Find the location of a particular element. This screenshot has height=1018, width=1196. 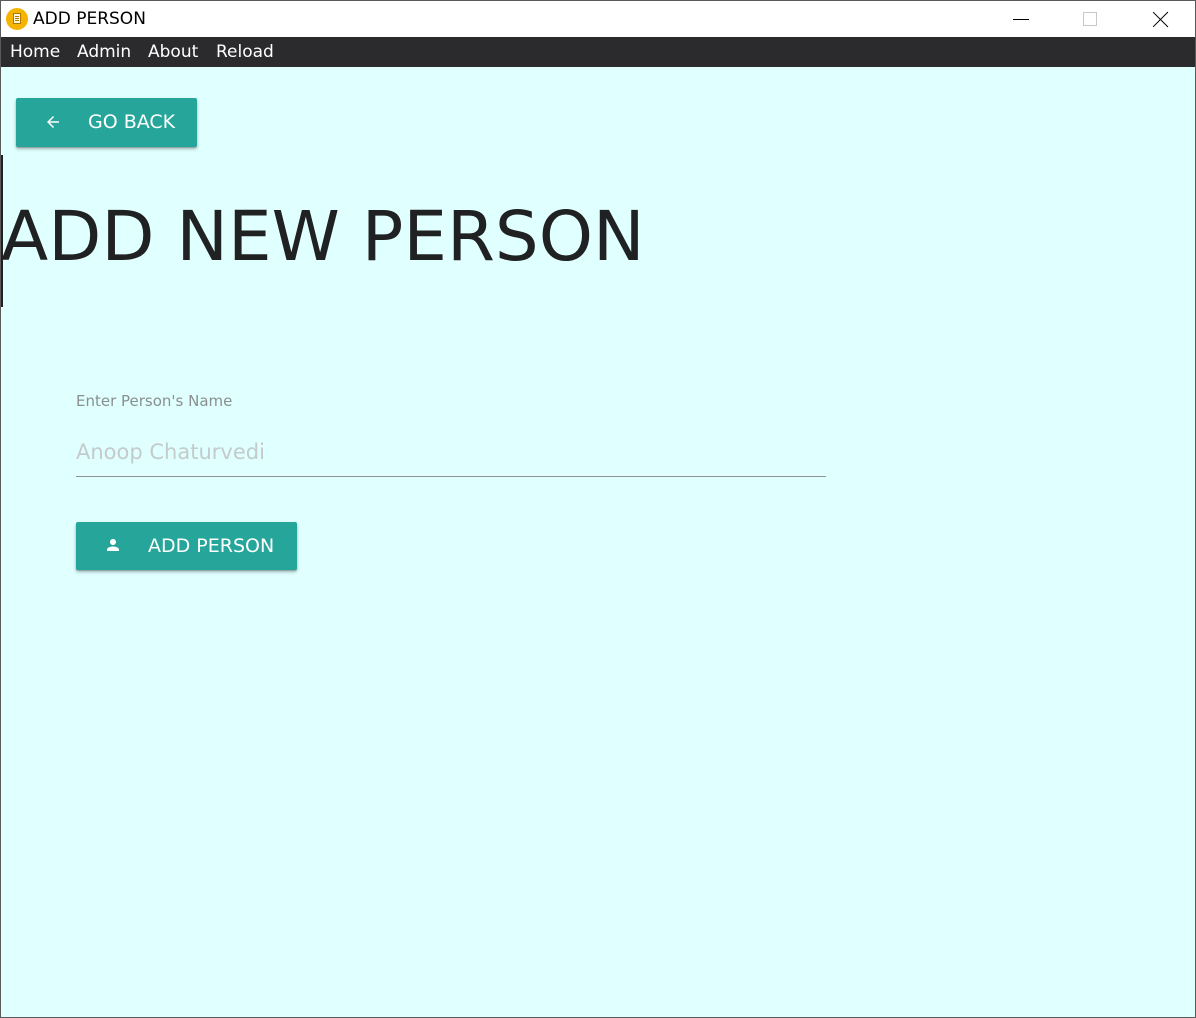

maximize-button is located at coordinates (1090, 19).